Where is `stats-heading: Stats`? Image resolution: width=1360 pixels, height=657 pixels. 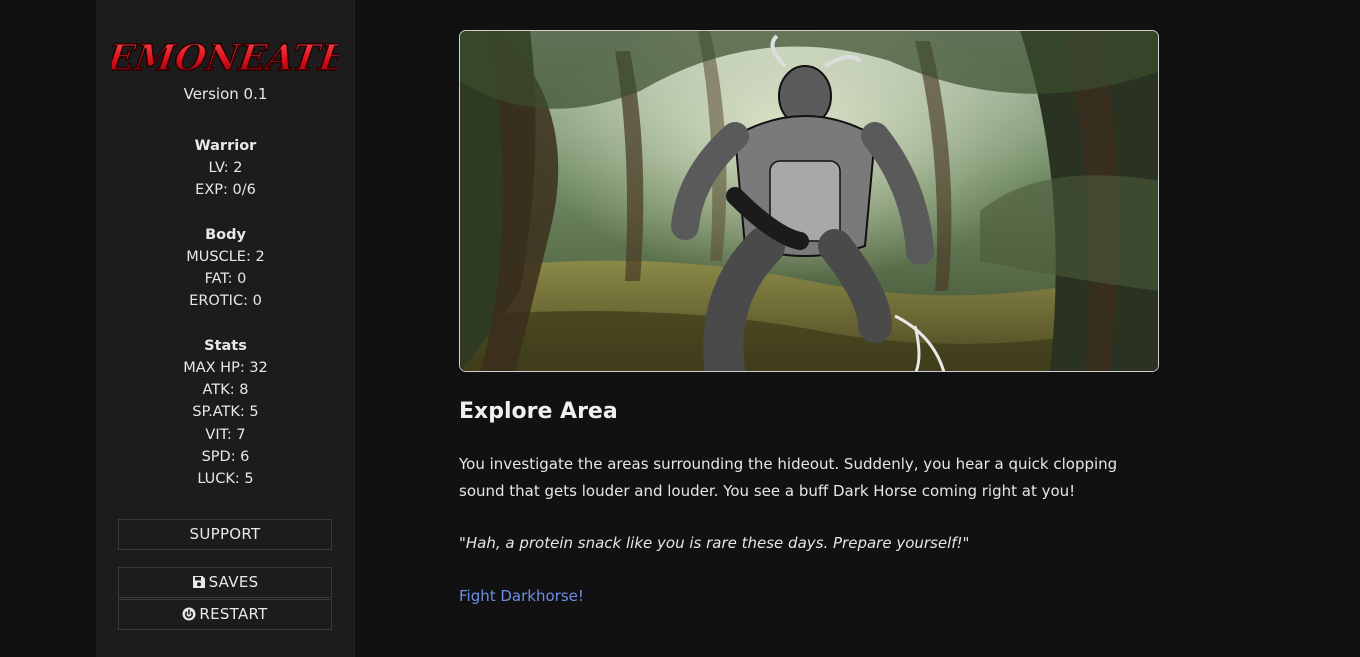 stats-heading: Stats is located at coordinates (225, 346).